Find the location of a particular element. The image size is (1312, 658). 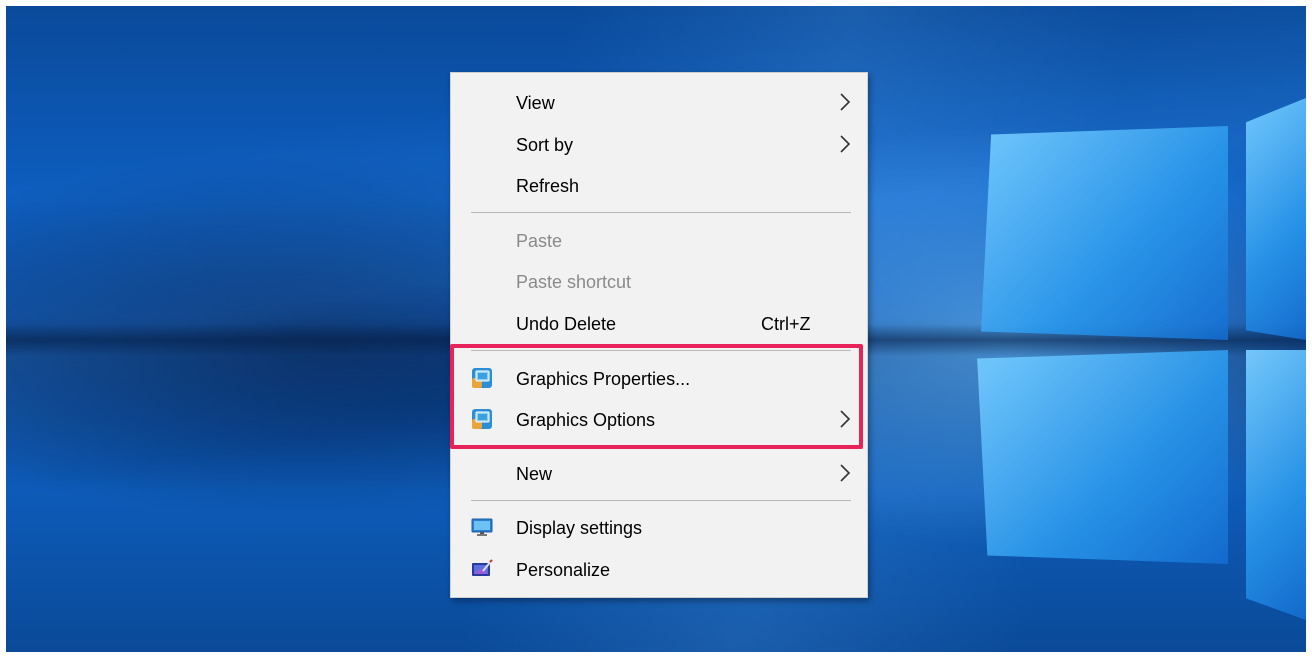

menu-item-undo-delete: Undo Delete Ctrl+Z is located at coordinates (659, 323).